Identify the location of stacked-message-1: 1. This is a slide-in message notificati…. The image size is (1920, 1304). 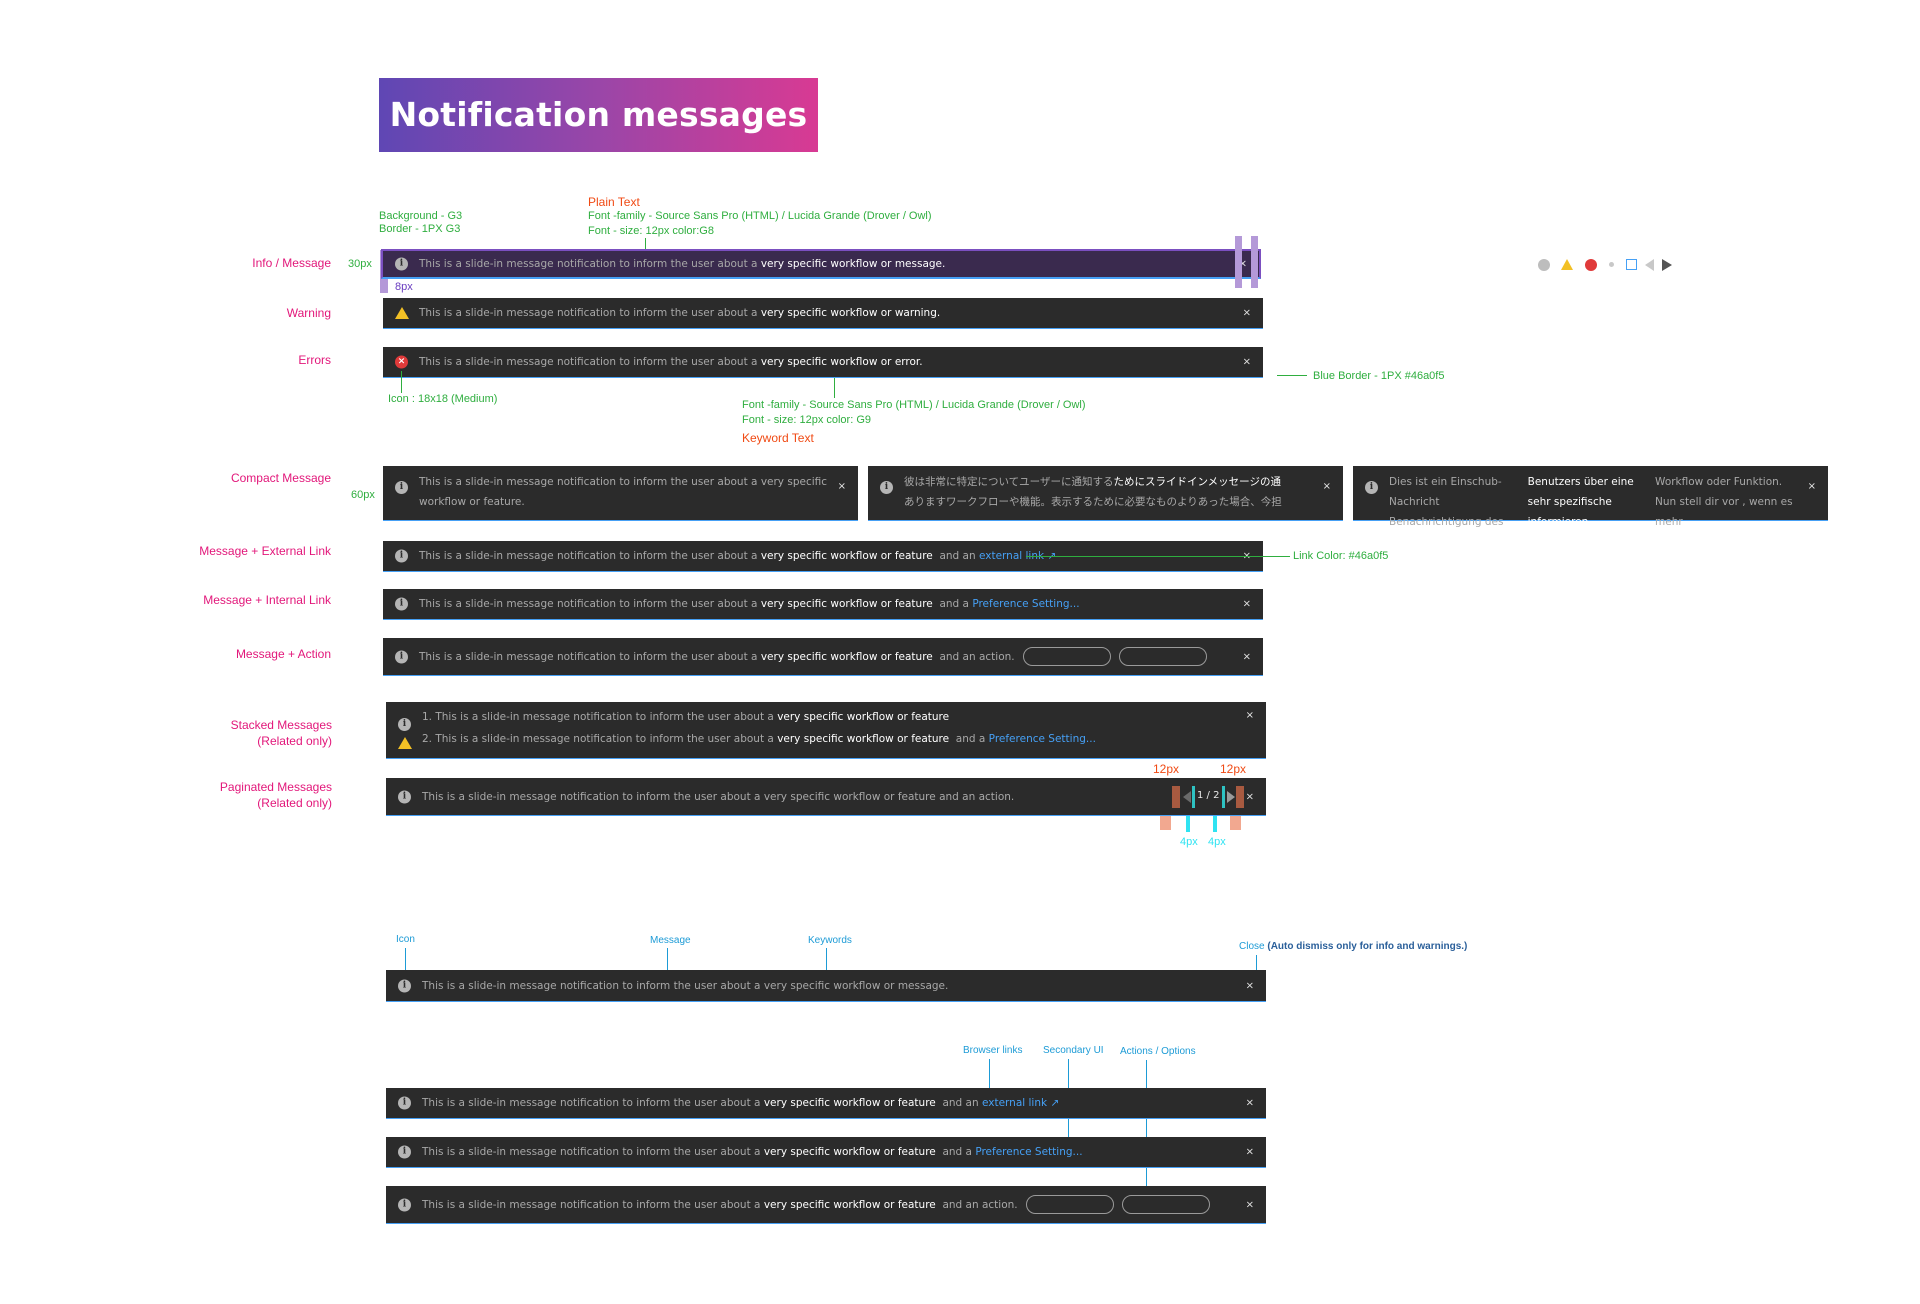
(686, 717).